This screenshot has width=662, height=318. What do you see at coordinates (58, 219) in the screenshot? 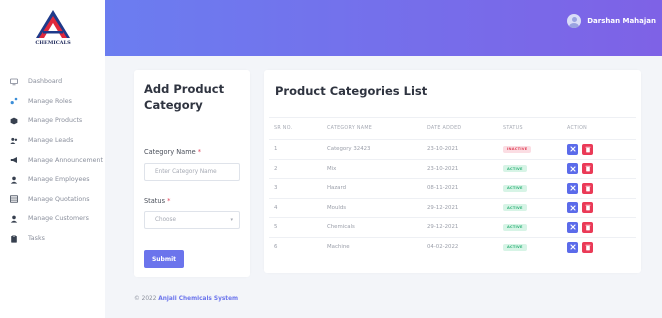
I see `sidebar-item-label: Manage Customers` at bounding box center [58, 219].